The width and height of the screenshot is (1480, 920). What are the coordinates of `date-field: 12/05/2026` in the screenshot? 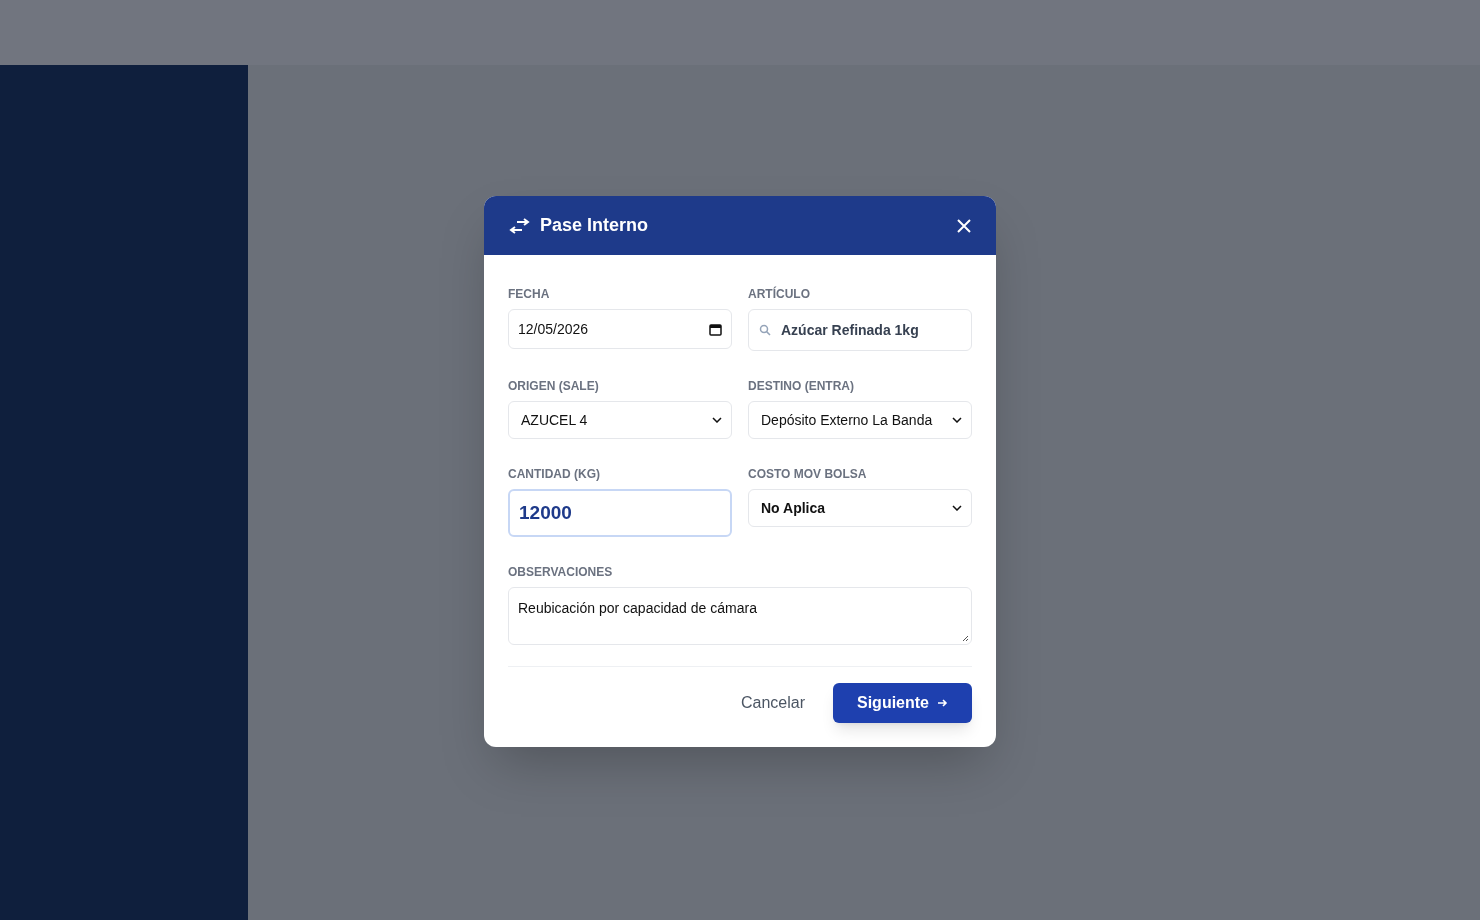 It's located at (620, 329).